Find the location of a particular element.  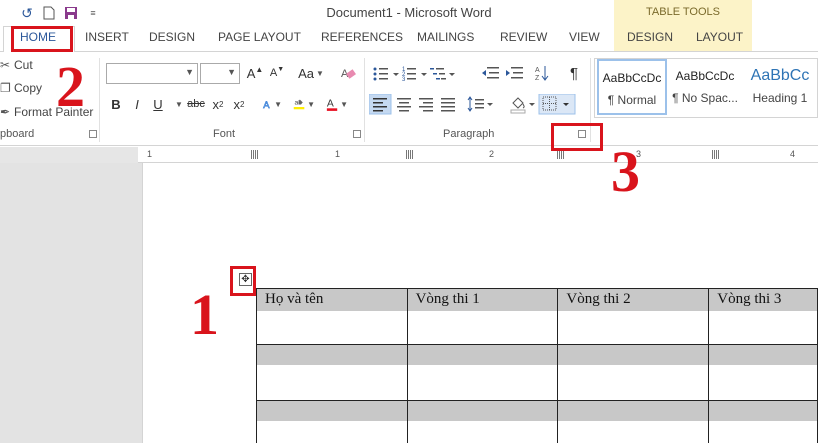

line-spacing-icon is located at coordinates (480, 104).